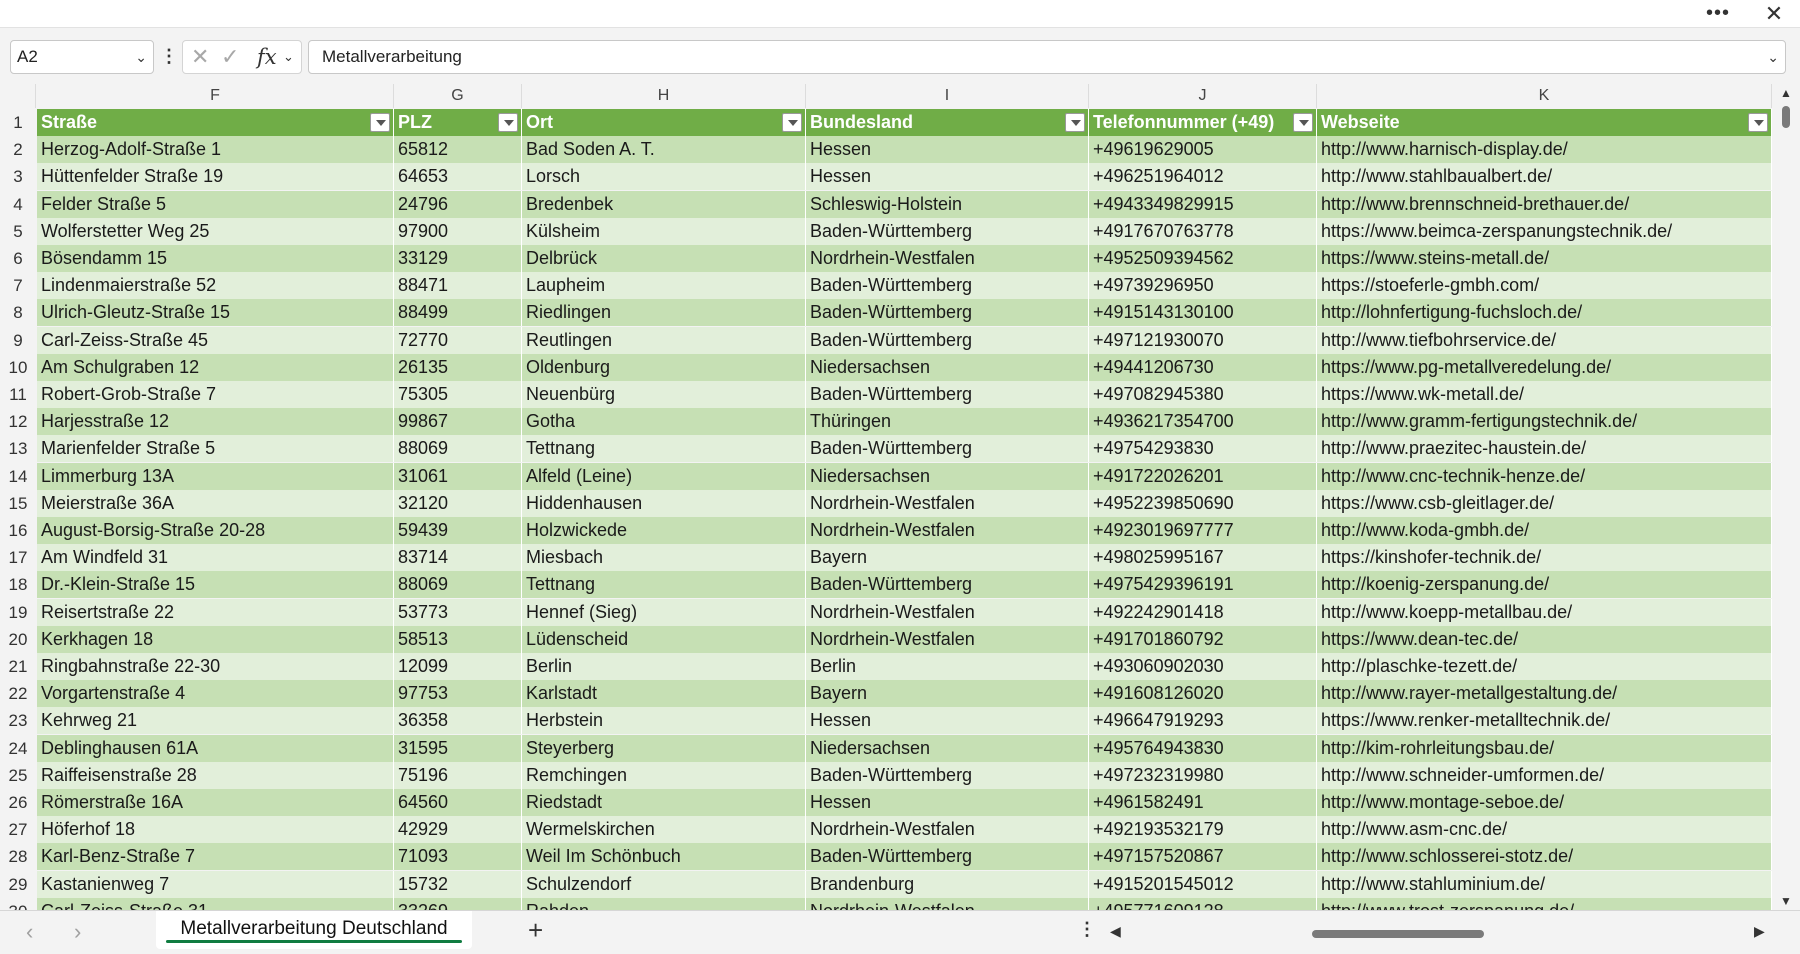 The image size is (1800, 954). What do you see at coordinates (1203, 557) in the screenshot?
I see `table-cell: +498025995167` at bounding box center [1203, 557].